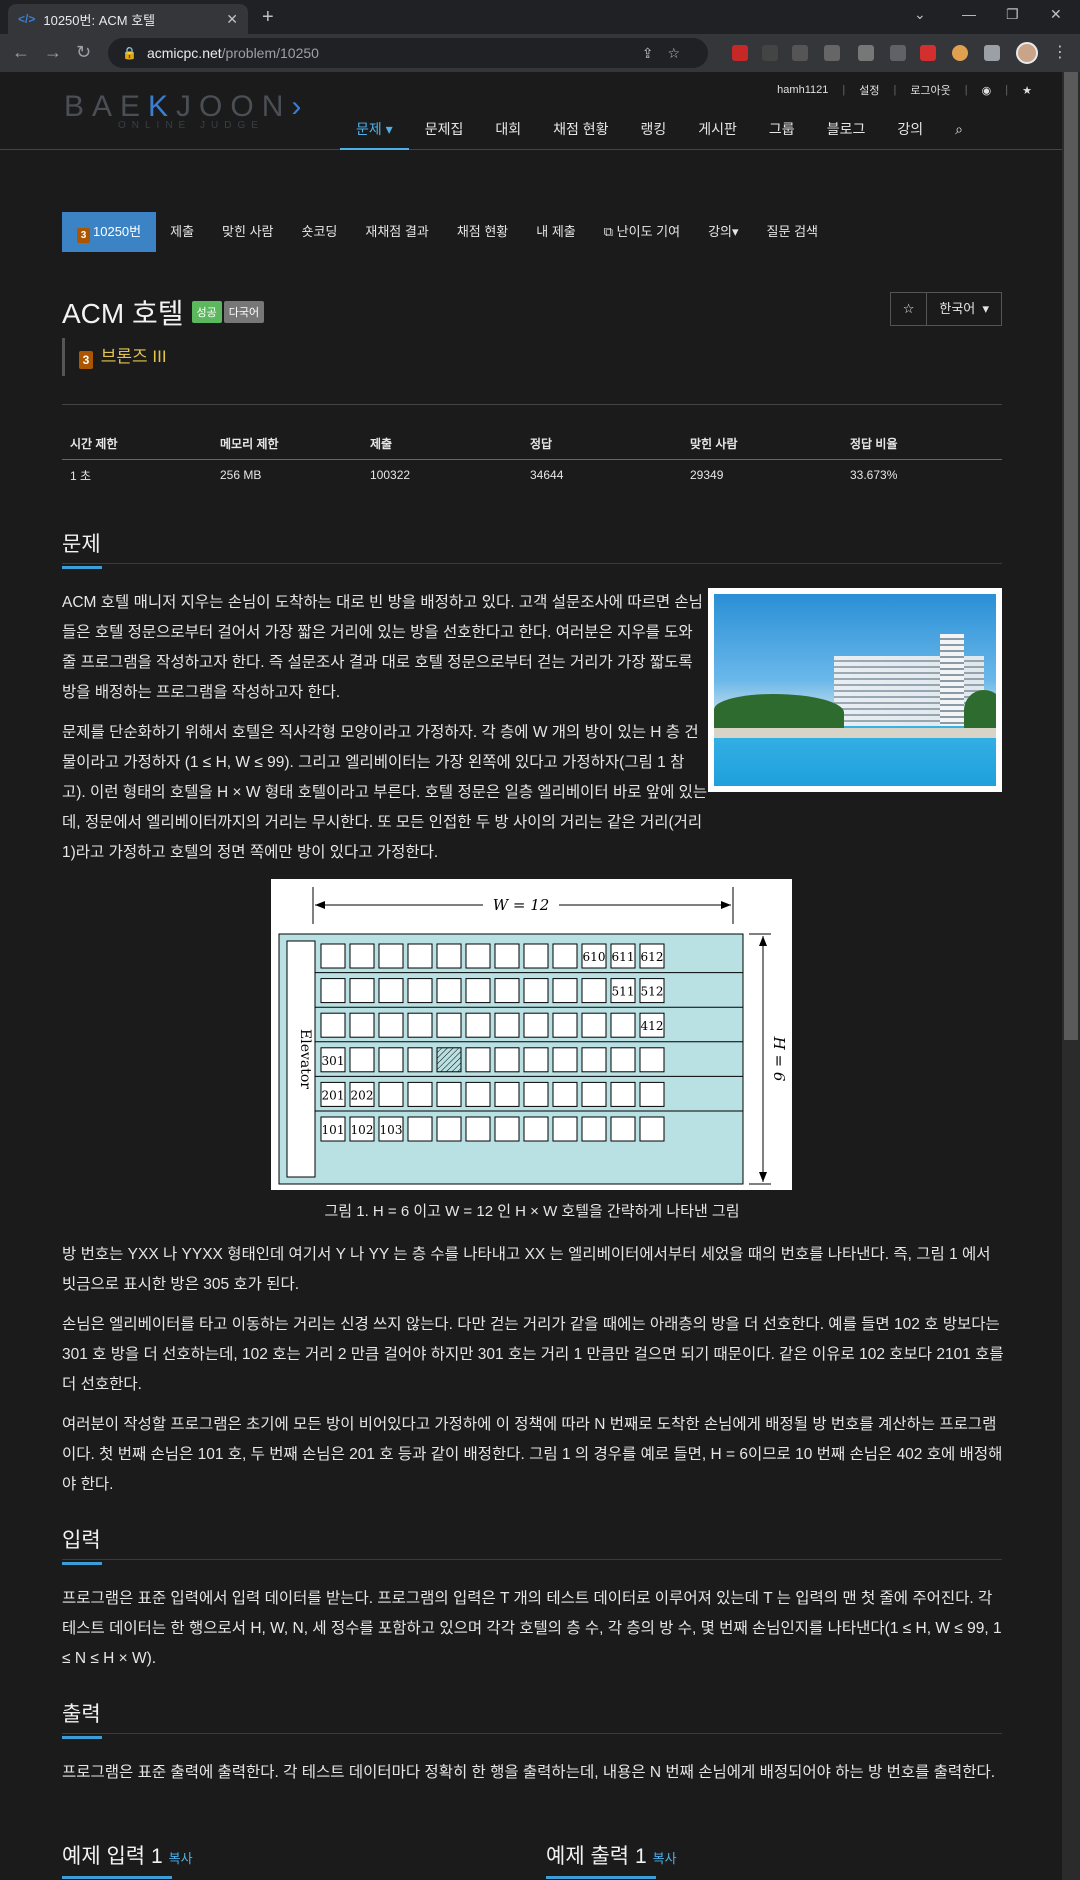  Describe the element at coordinates (717, 134) in the screenshot. I see `nav-board: 게시판` at that location.